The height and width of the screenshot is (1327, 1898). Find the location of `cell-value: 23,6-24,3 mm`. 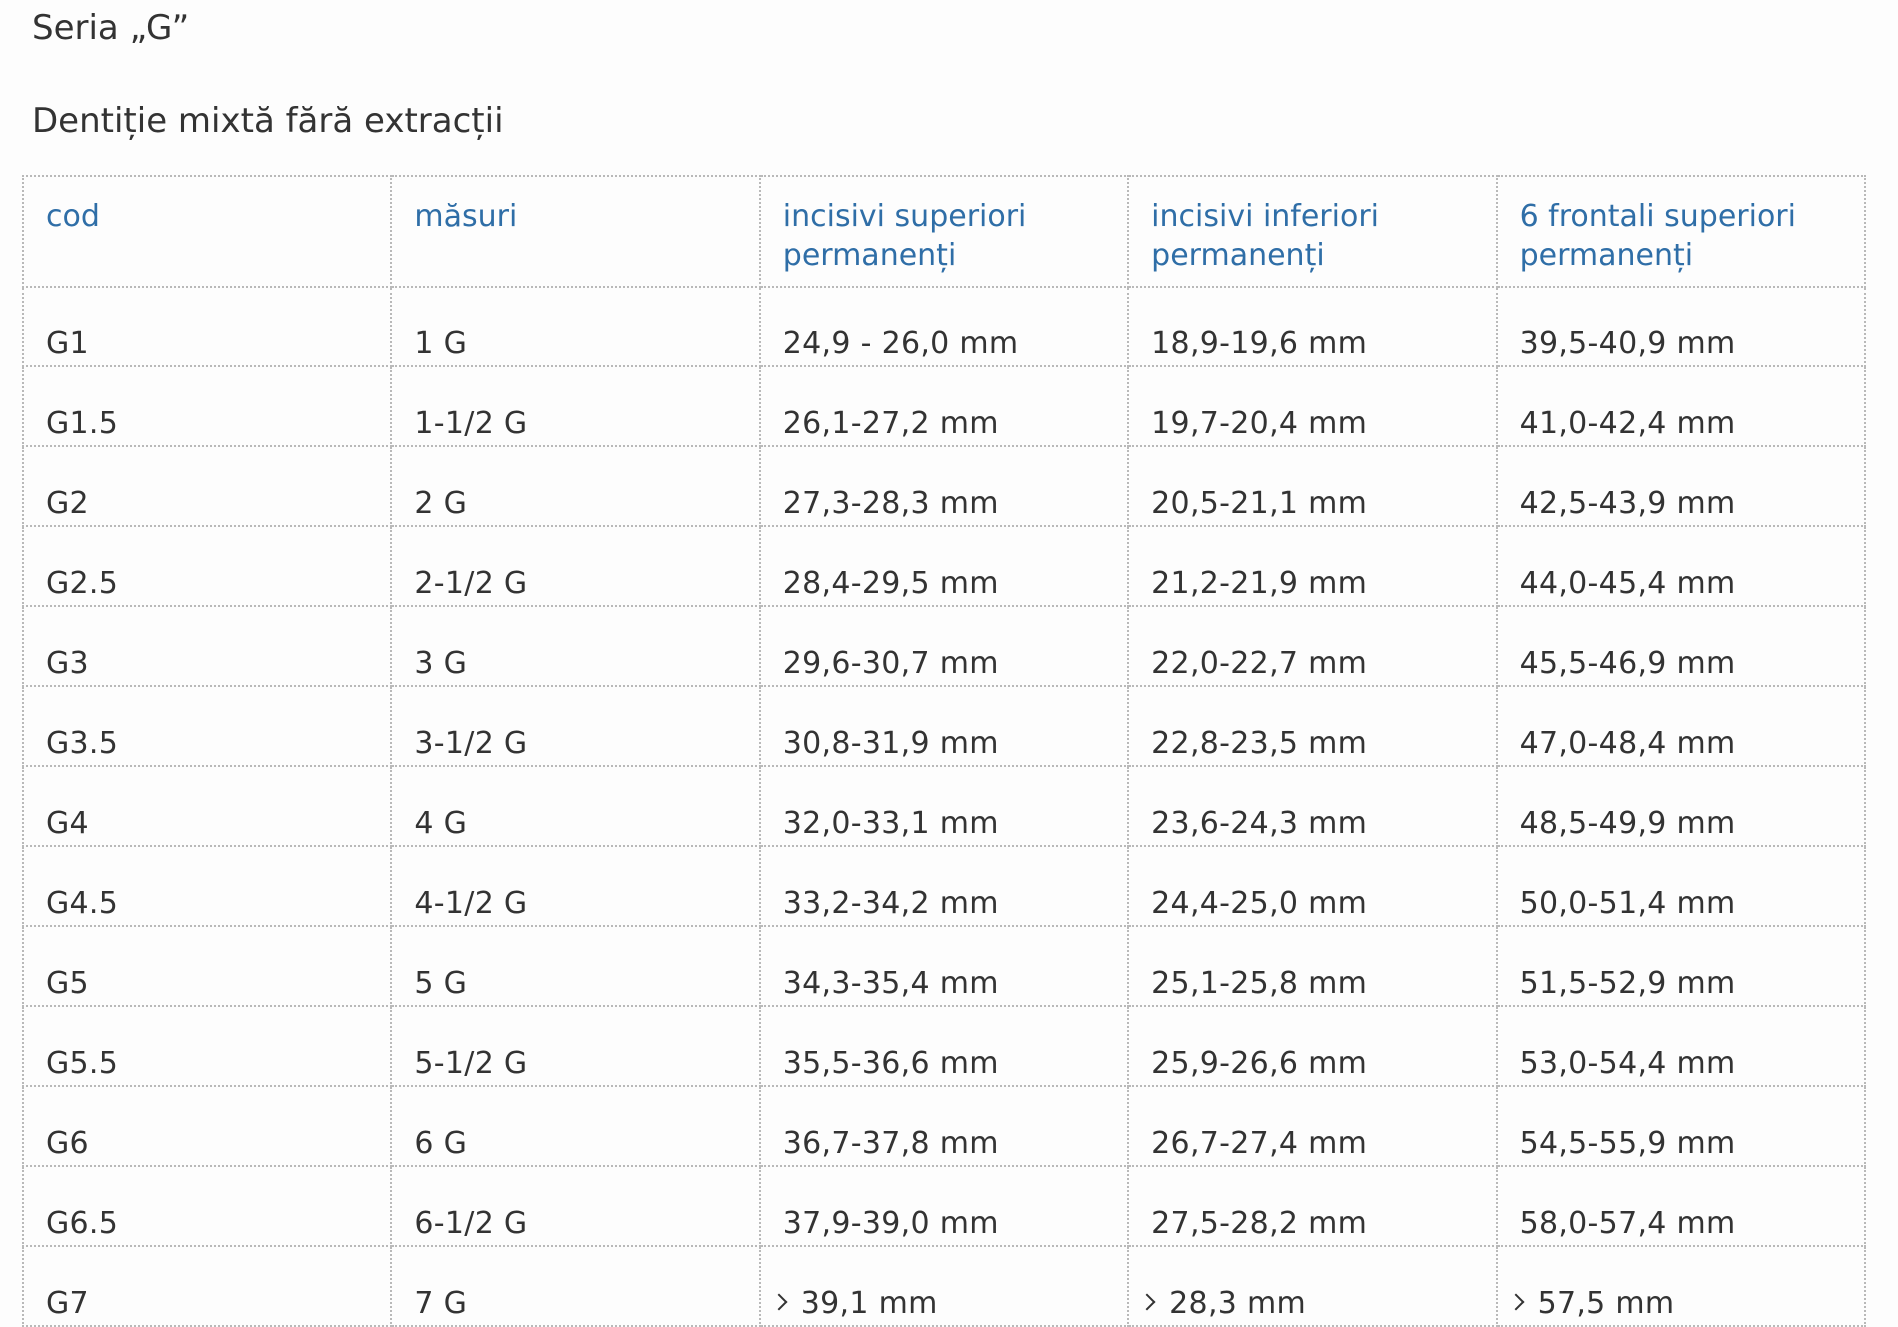

cell-value: 23,6-24,3 mm is located at coordinates (1259, 823).